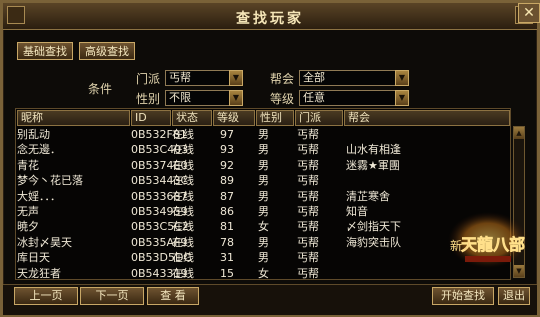  What do you see at coordinates (227, 134) in the screenshot?
I see `cell-level: 97` at bounding box center [227, 134].